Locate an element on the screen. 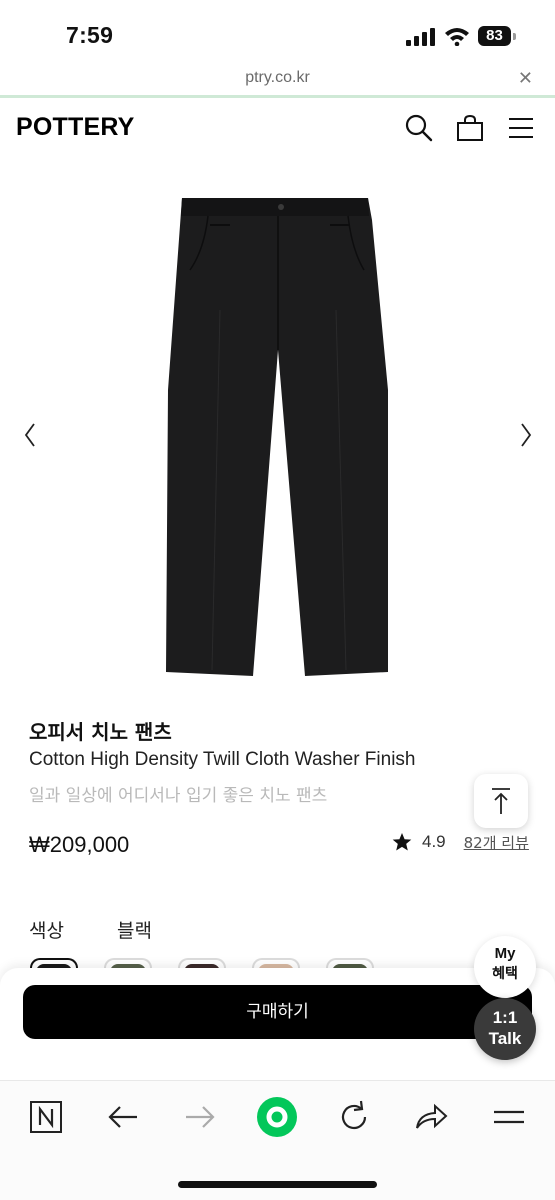  purchase-sheet: 구매하기 is located at coordinates (277, 1024).